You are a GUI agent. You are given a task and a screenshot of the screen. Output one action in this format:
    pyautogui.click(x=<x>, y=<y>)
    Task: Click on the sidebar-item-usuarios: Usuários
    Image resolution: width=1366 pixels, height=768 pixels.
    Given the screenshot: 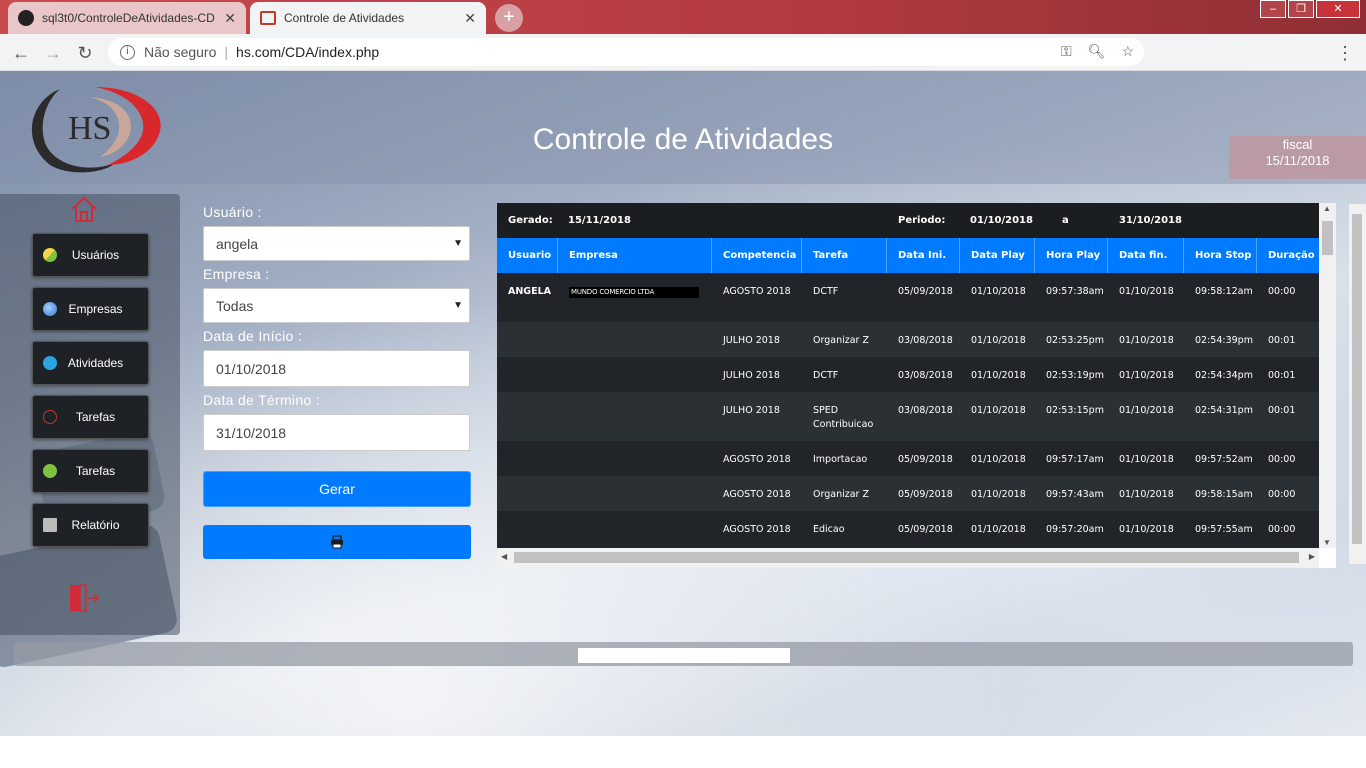 What is the action you would take?
    pyautogui.click(x=90, y=255)
    